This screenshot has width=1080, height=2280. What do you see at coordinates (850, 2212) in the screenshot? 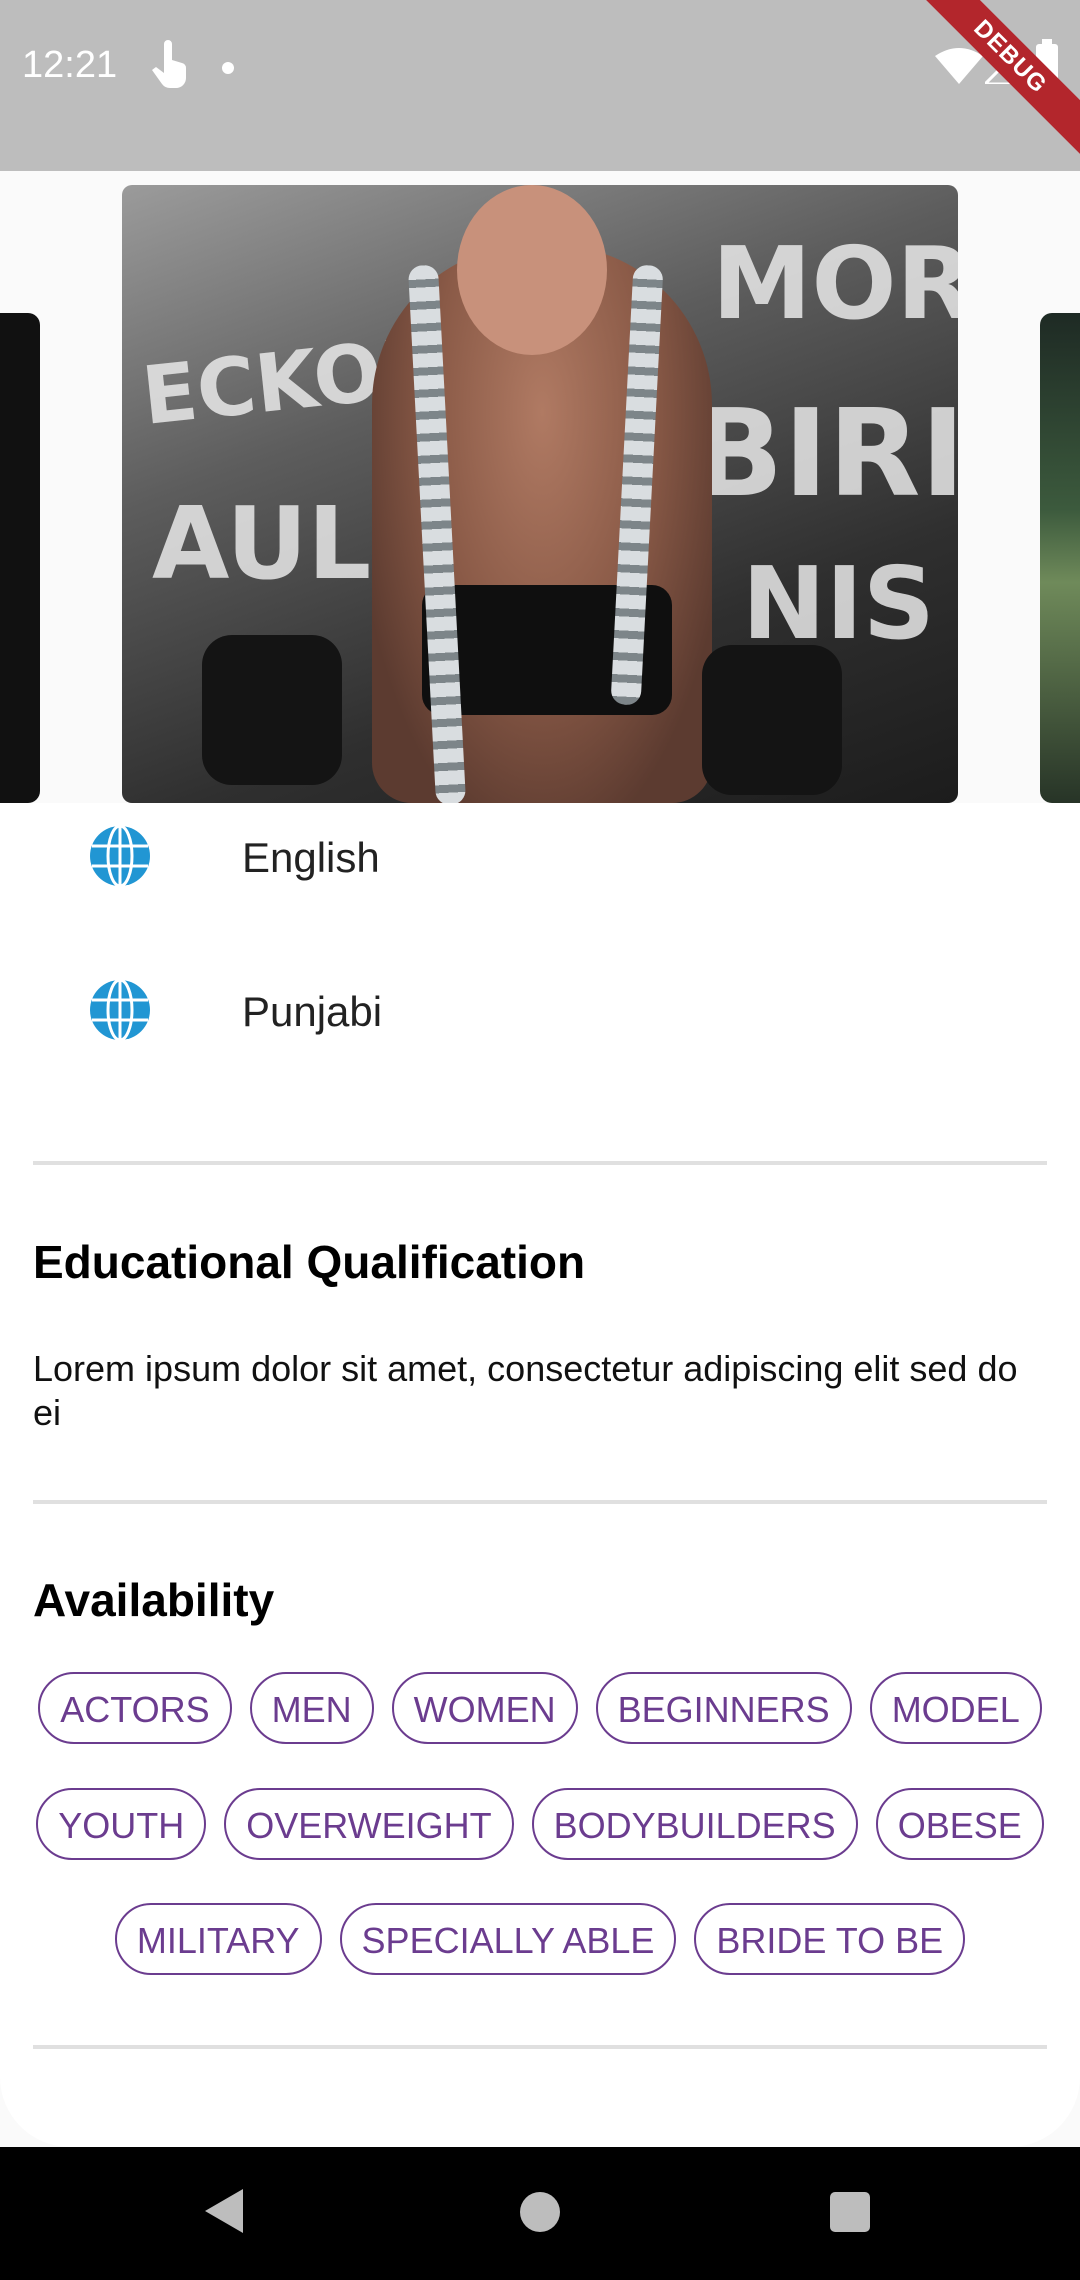
I see `recent-apps-icon` at bounding box center [850, 2212].